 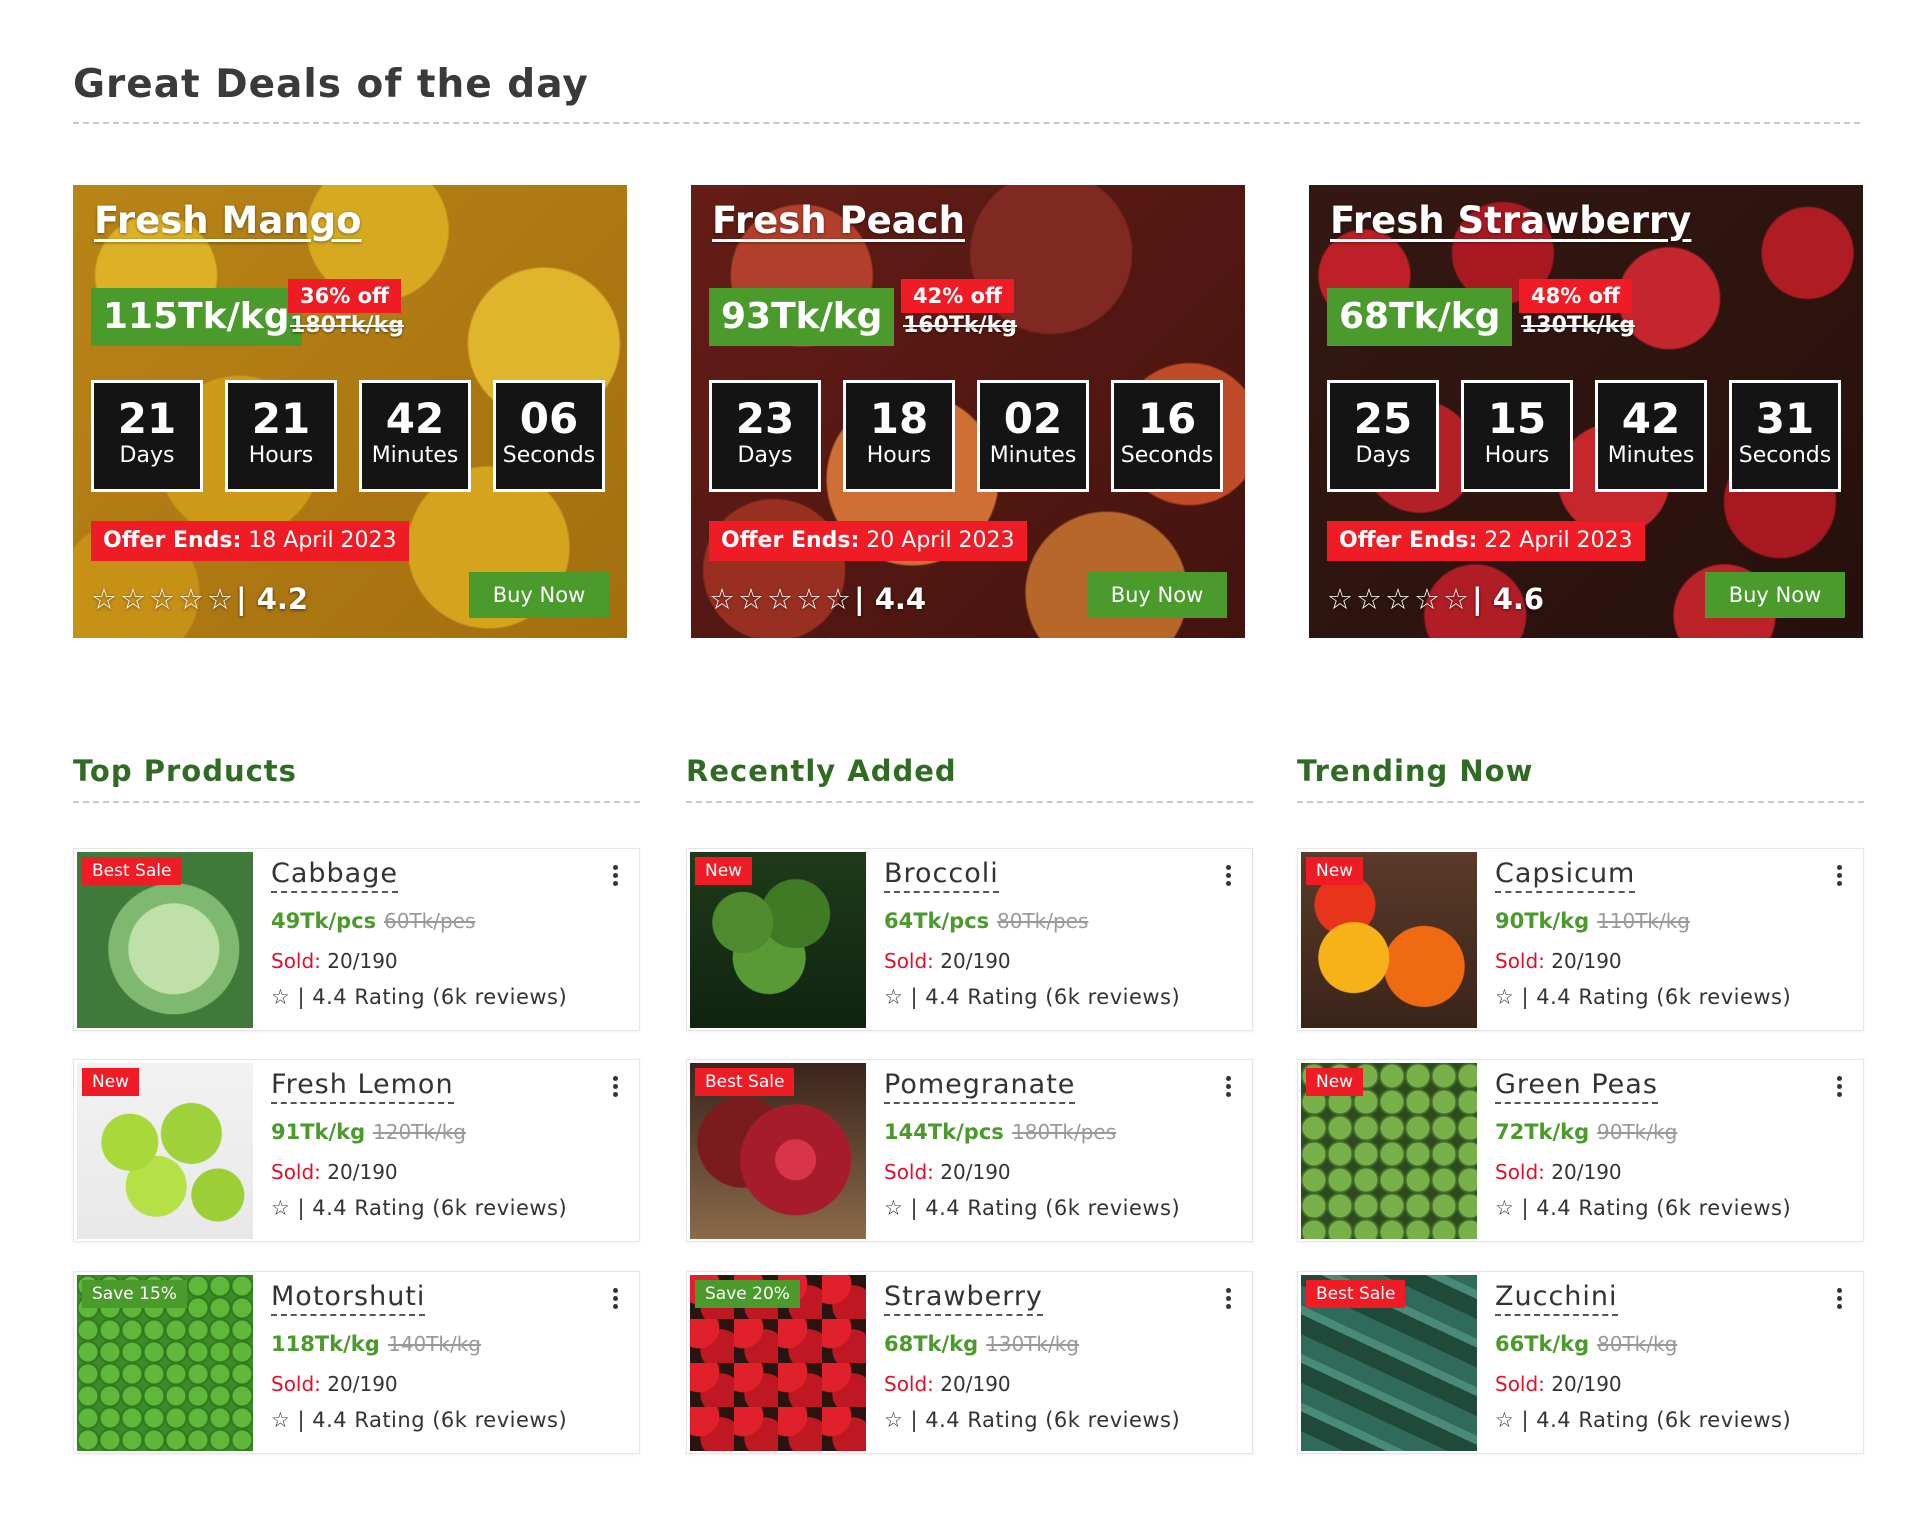 What do you see at coordinates (1576, 1086) in the screenshot?
I see `product-name-link: Green Peas` at bounding box center [1576, 1086].